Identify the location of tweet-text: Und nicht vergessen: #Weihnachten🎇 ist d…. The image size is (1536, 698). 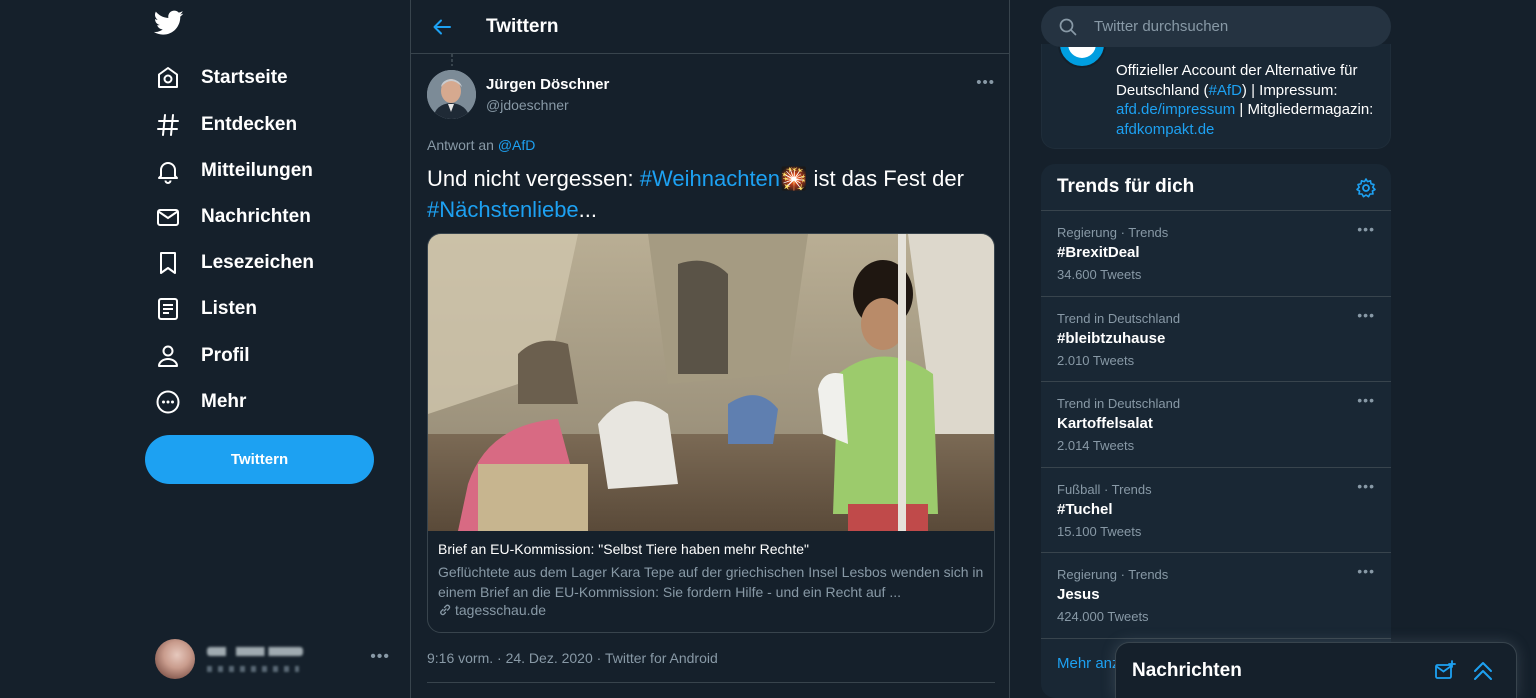
(711, 194).